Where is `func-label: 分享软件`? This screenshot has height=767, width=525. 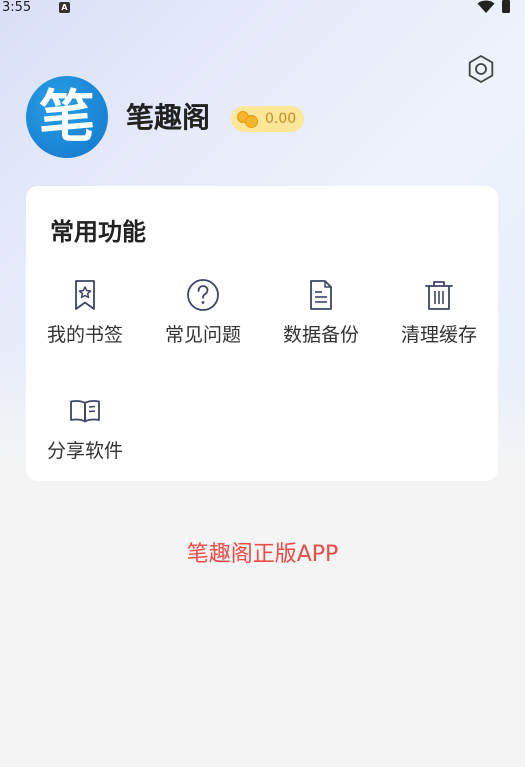
func-label: 分享软件 is located at coordinates (84, 451).